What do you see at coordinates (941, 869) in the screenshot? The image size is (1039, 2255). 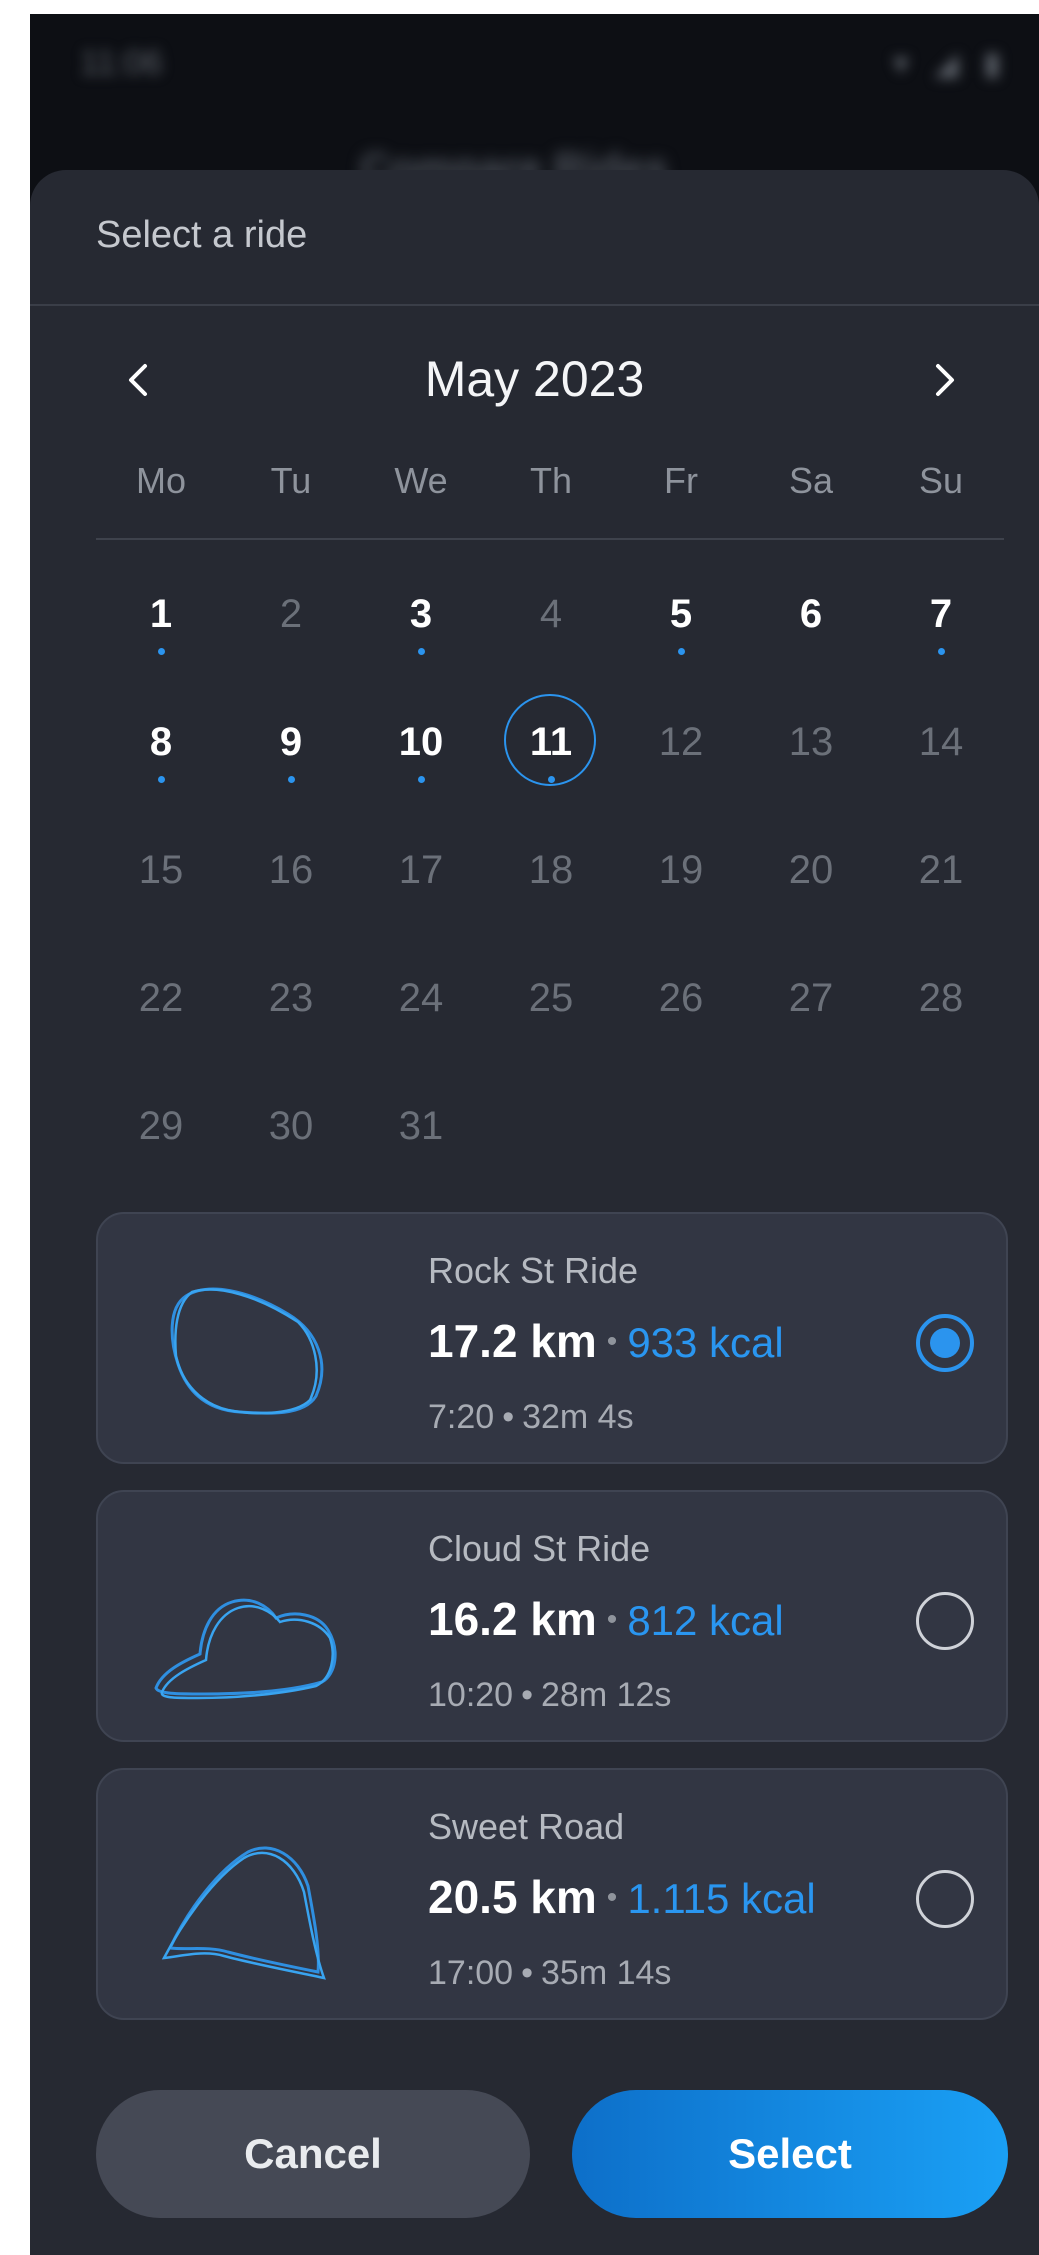 I see `day-number: 21` at bounding box center [941, 869].